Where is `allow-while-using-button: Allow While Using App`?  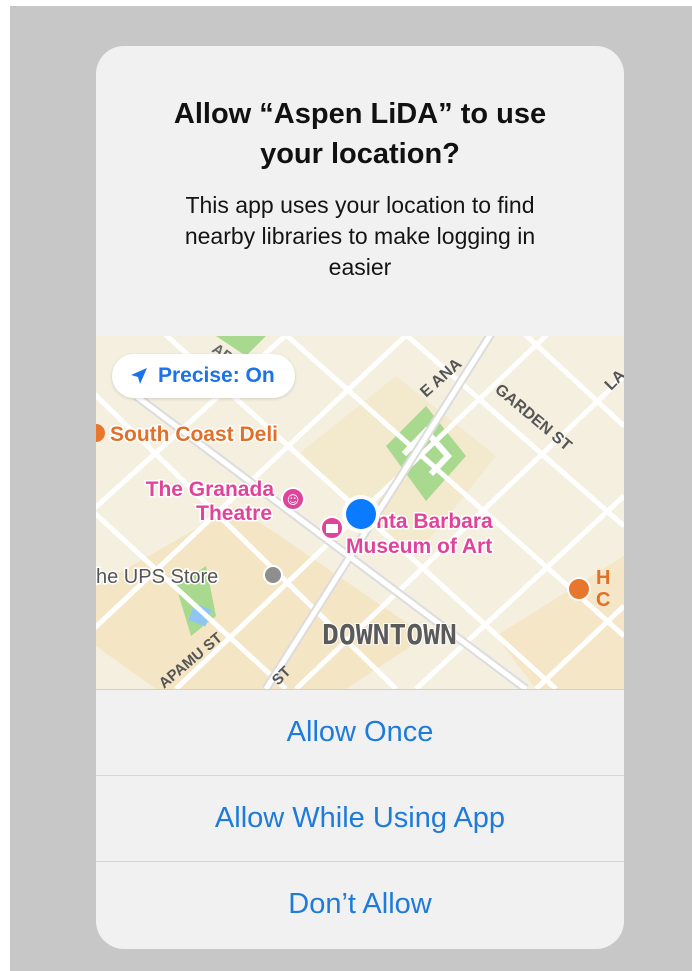
allow-while-using-button: Allow While Using App is located at coordinates (360, 818).